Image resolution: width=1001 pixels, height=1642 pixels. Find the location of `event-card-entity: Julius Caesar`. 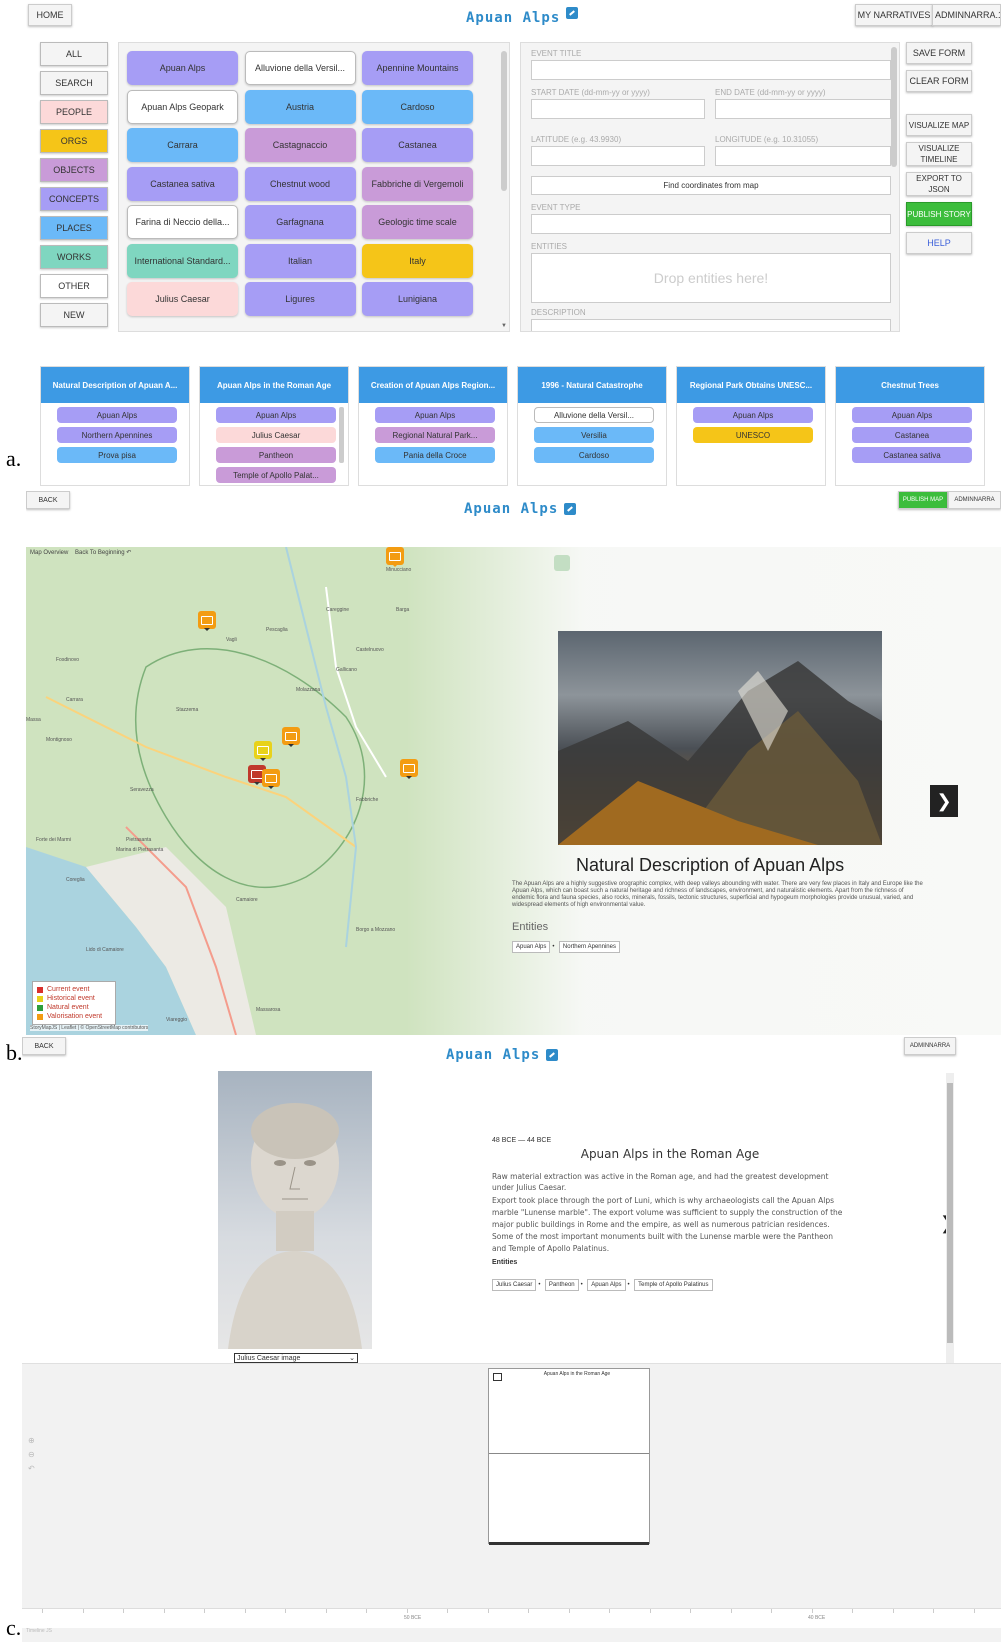

event-card-entity: Julius Caesar is located at coordinates (276, 435).